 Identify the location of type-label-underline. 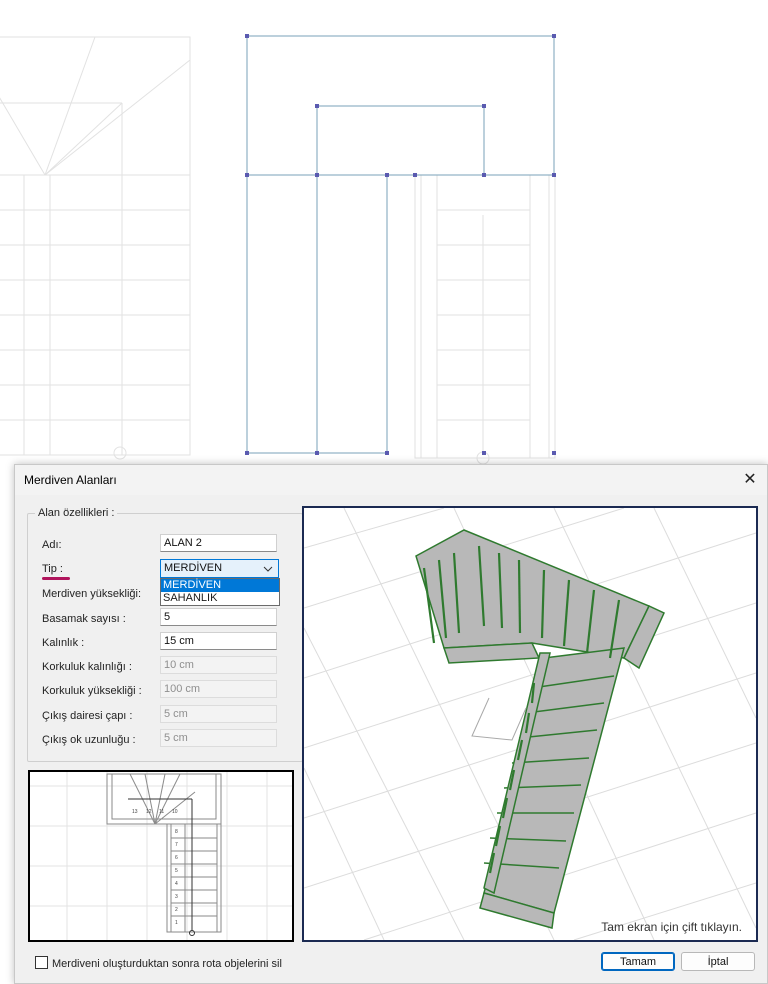
(56, 578).